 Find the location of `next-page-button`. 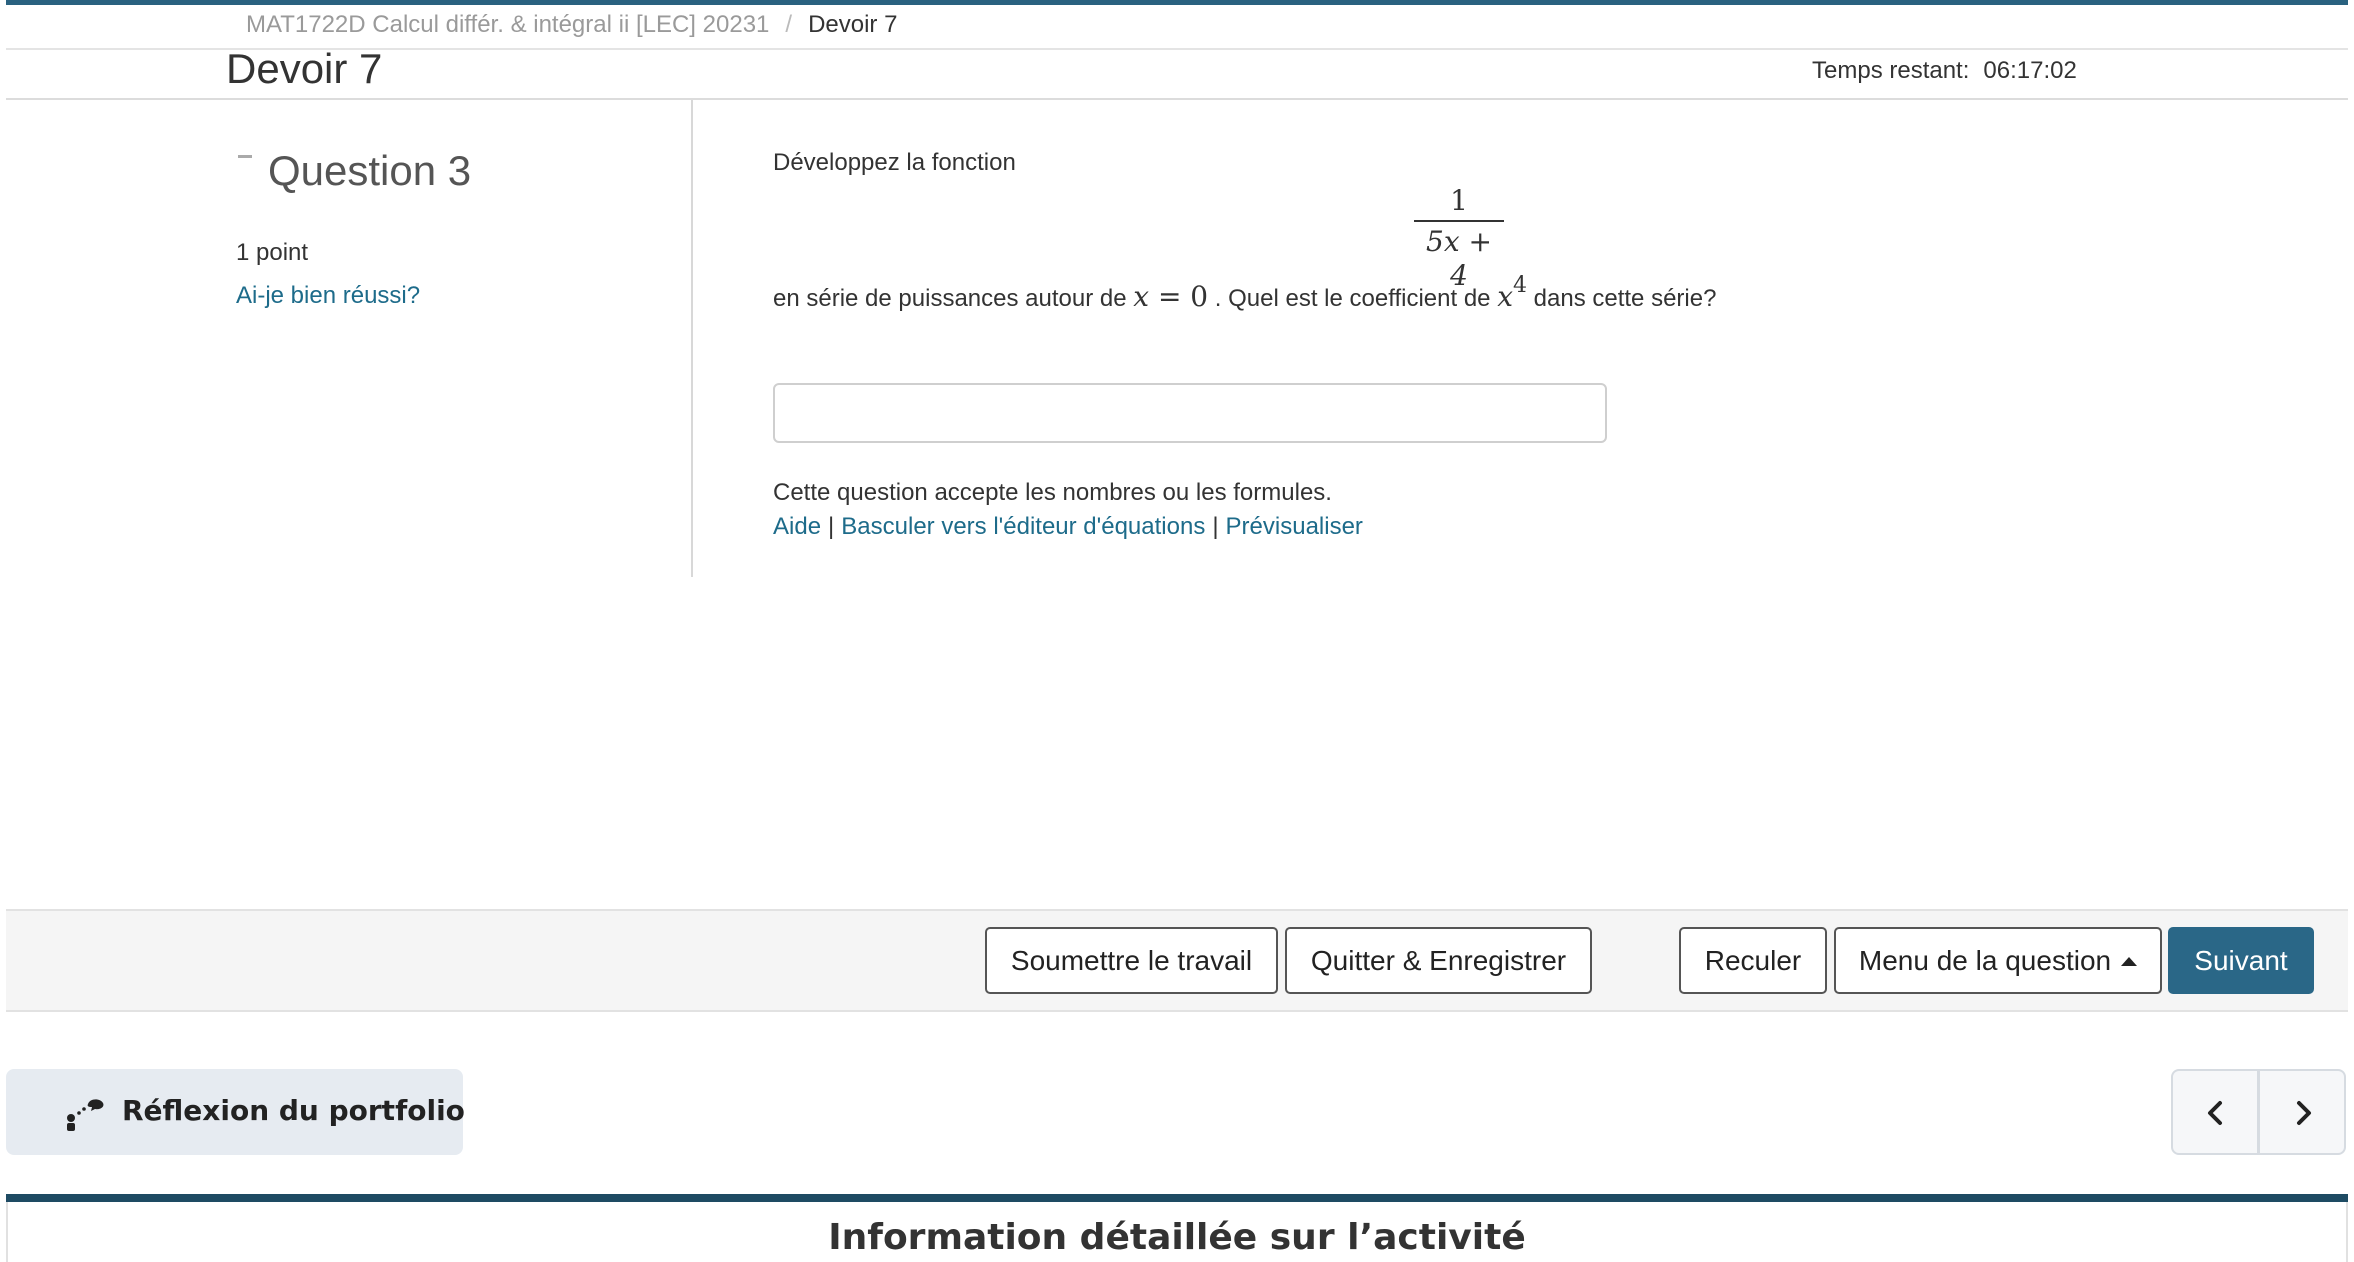

next-page-button is located at coordinates (2302, 1112).